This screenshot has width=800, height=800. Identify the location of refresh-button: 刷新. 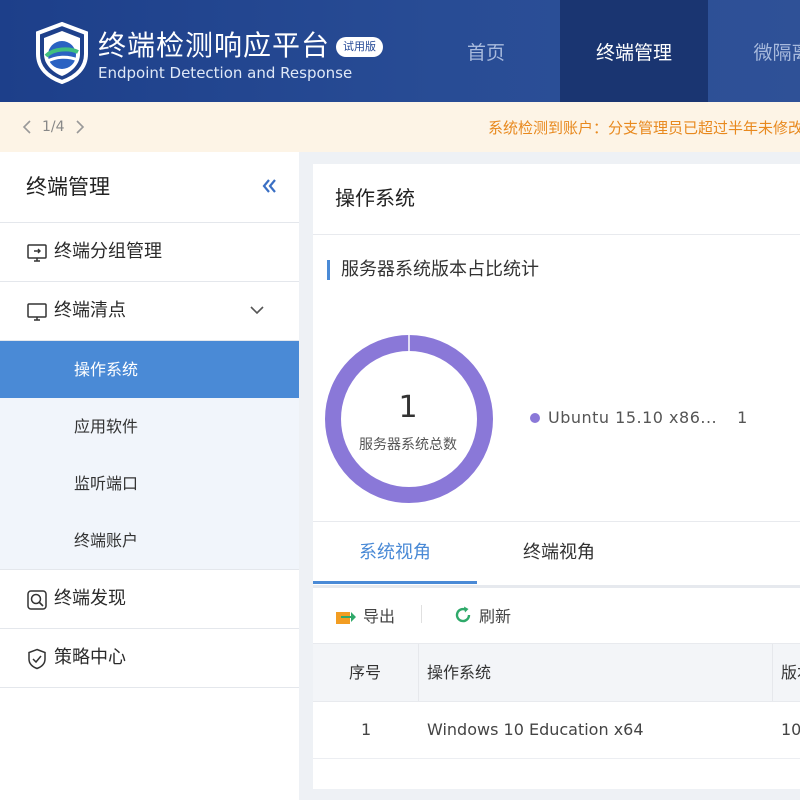
(482, 615).